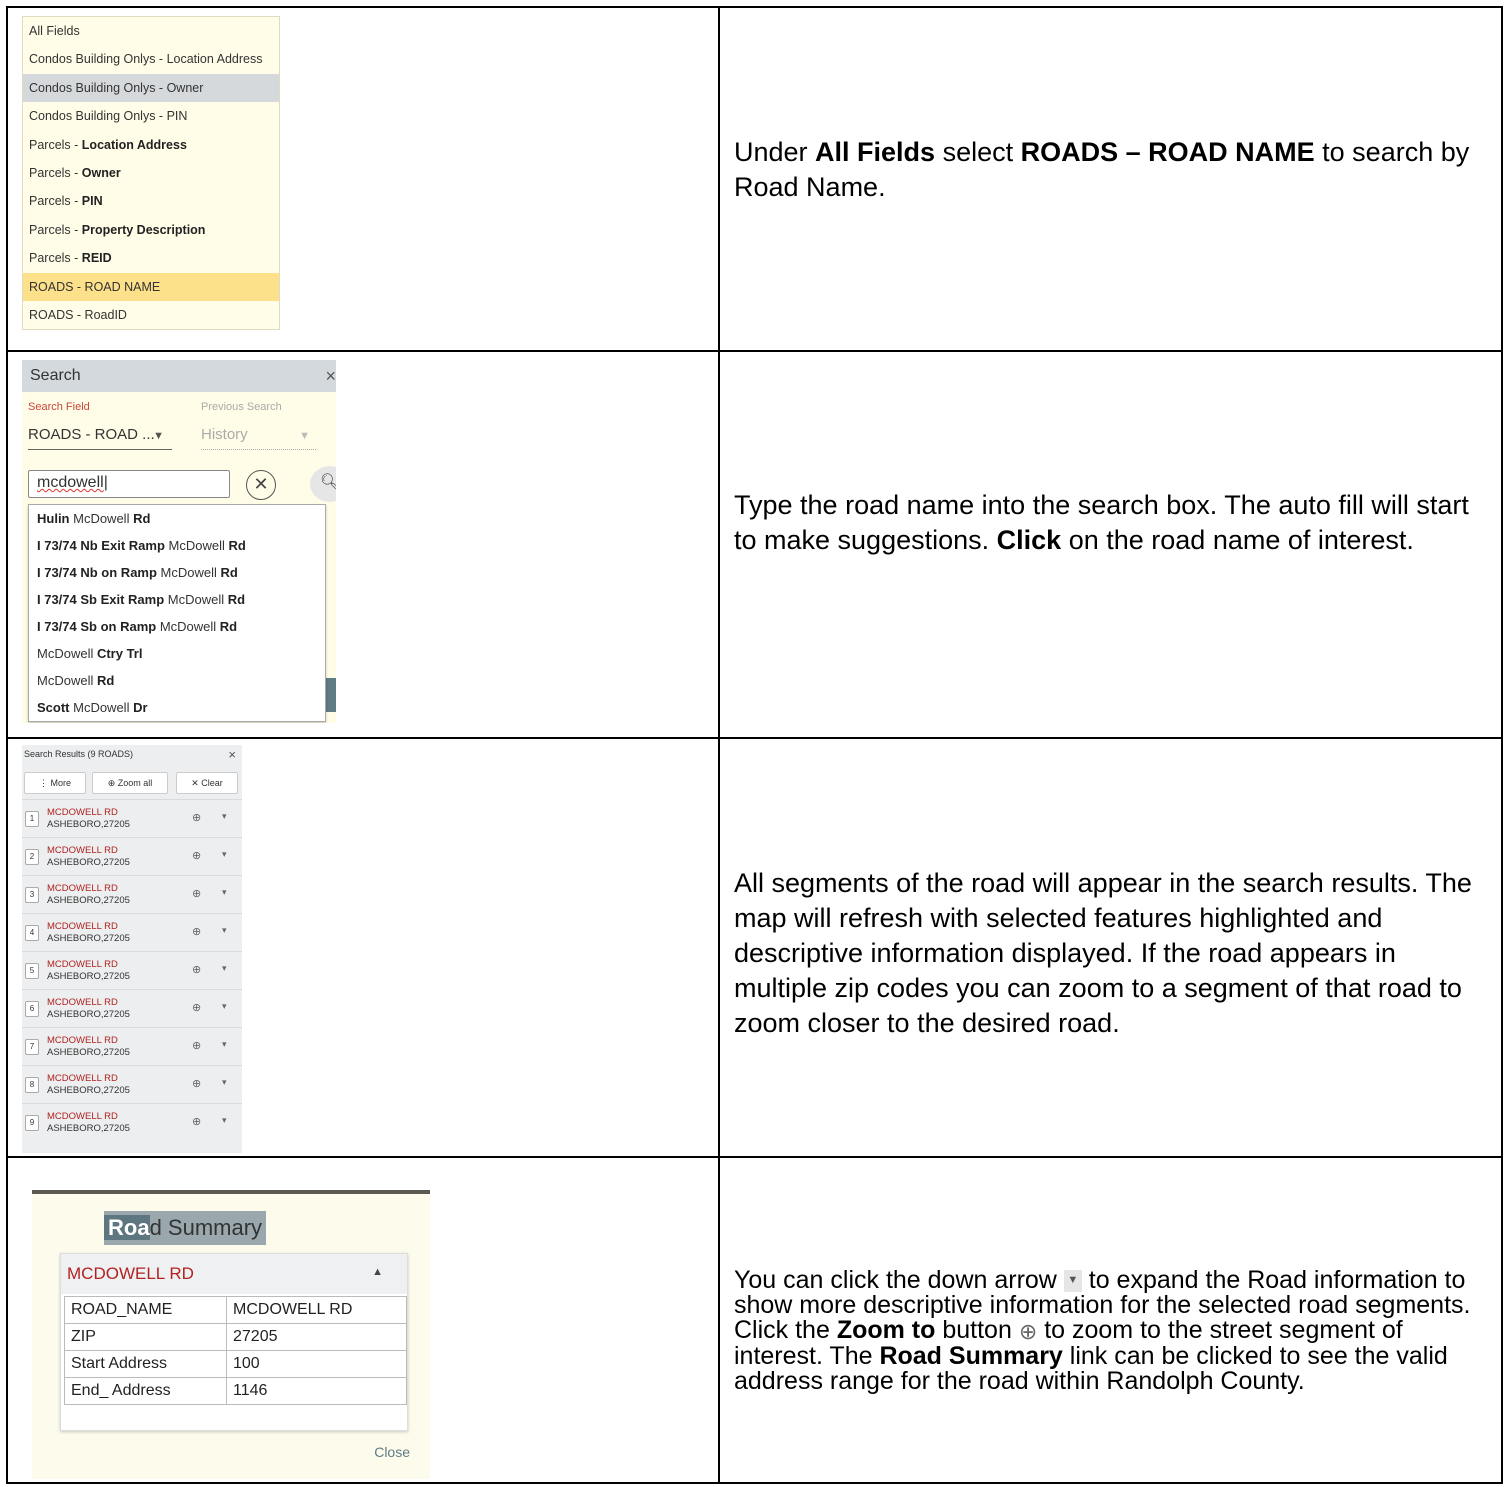 Image resolution: width=1507 pixels, height=1487 pixels. I want to click on result-number: 3, so click(32, 895).